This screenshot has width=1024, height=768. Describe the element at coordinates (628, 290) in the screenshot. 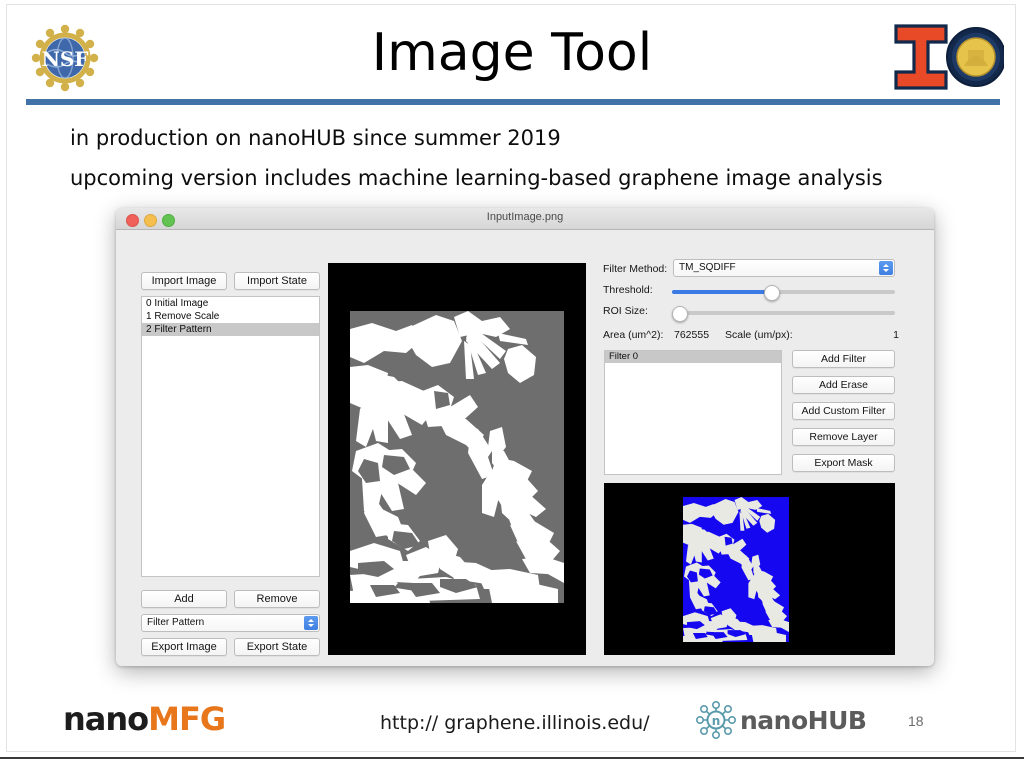

I see `threshold-label: Threshold:` at that location.